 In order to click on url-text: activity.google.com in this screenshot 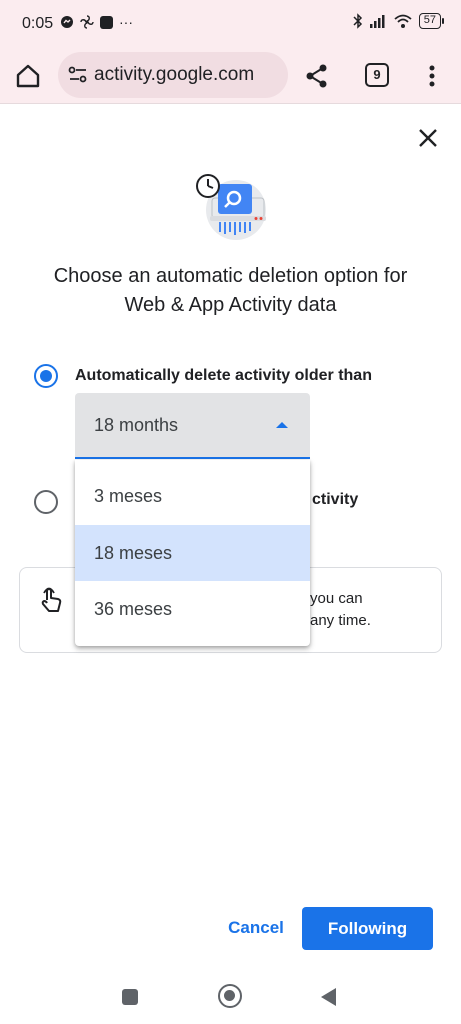, I will do `click(174, 75)`.